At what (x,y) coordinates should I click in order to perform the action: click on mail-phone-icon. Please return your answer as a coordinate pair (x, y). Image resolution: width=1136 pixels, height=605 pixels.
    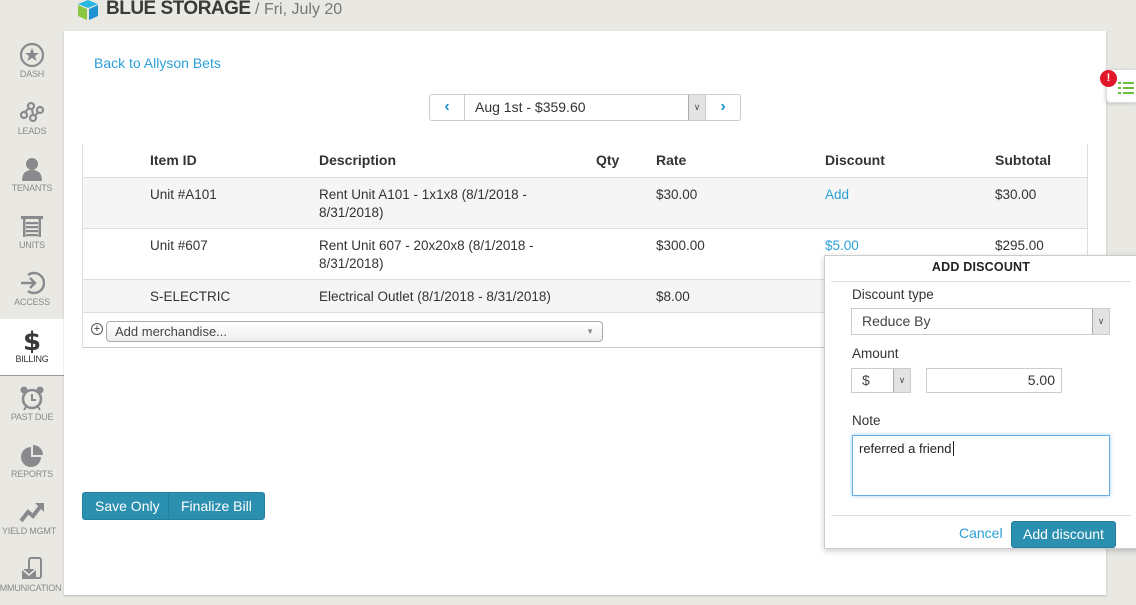
    Looking at the image, I should click on (31, 568).